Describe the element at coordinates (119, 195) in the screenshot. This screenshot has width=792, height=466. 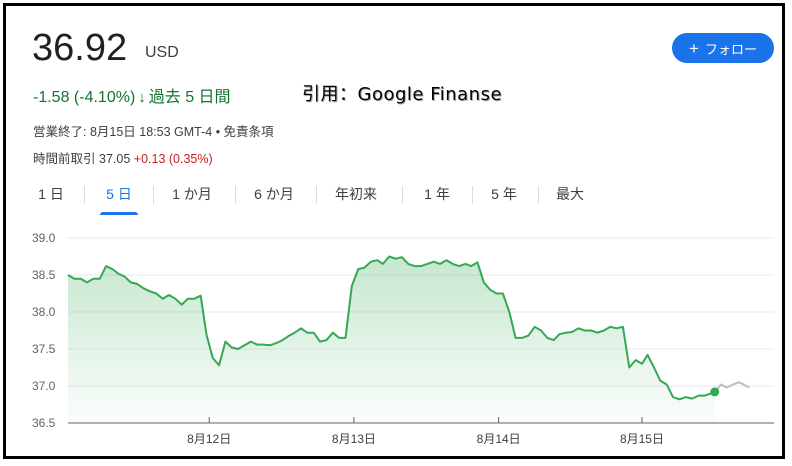
I see `tab-5d: 5 日` at that location.